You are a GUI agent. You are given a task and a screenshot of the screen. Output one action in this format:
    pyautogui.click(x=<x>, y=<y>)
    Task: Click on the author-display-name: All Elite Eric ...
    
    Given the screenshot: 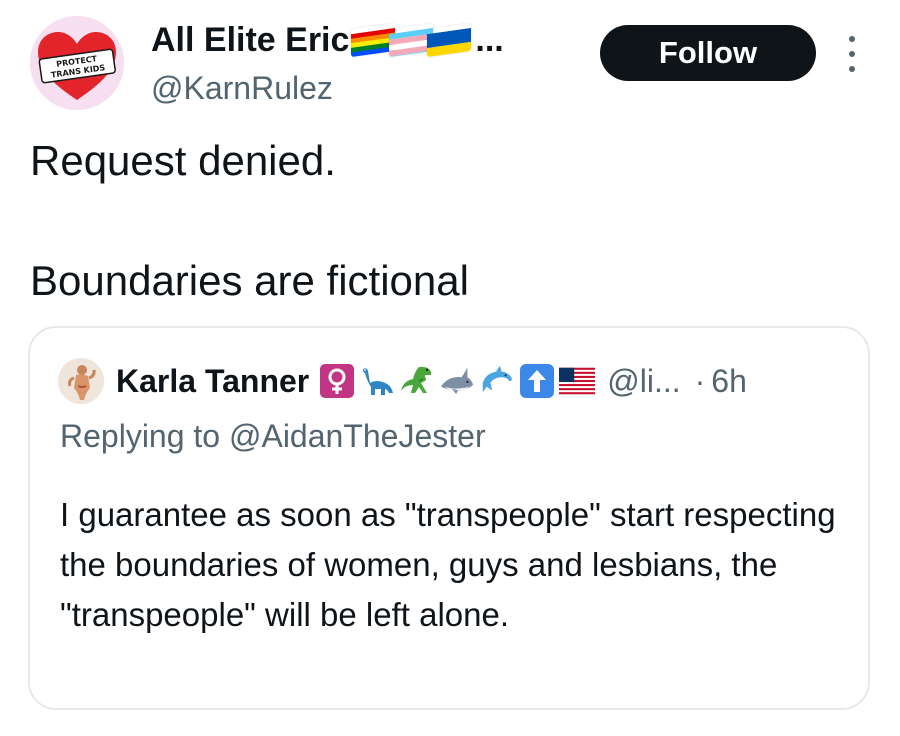 What is the action you would take?
    pyautogui.click(x=327, y=40)
    